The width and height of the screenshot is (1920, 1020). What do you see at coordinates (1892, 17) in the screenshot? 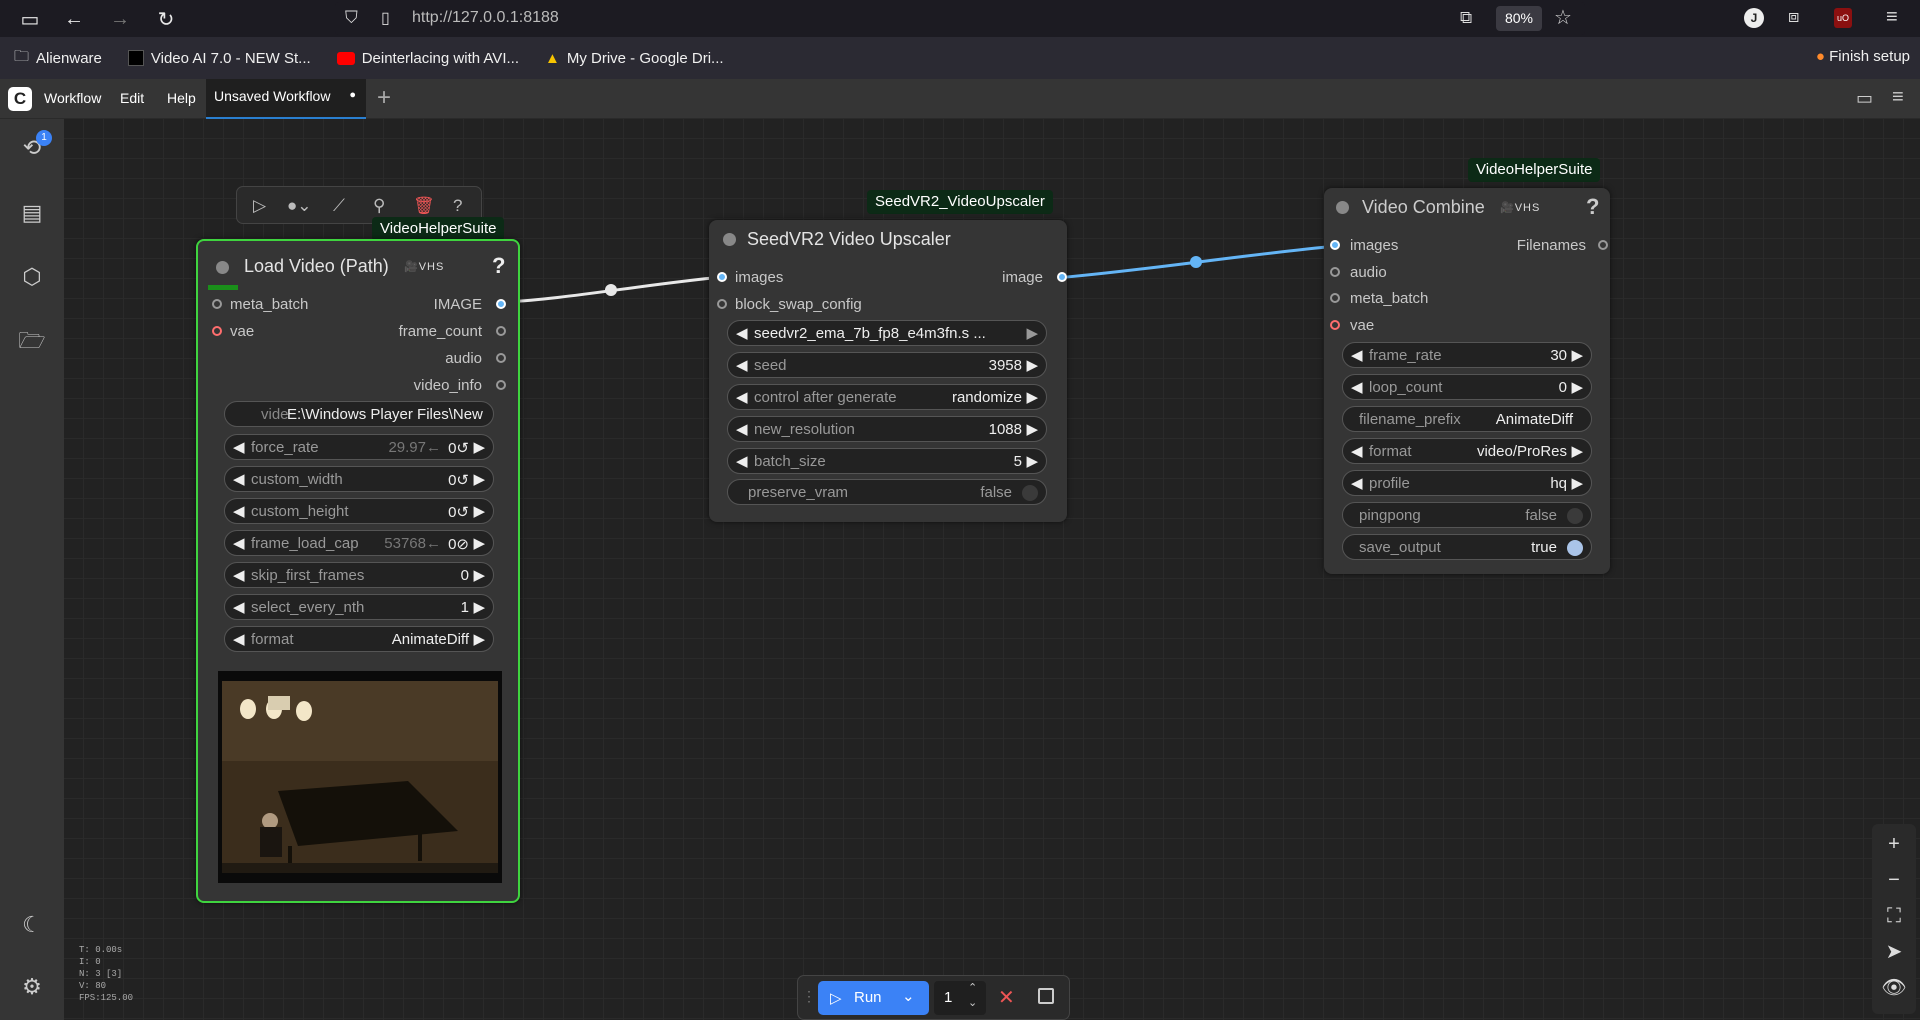
I see `app-menu-icon: ≡` at bounding box center [1892, 17].